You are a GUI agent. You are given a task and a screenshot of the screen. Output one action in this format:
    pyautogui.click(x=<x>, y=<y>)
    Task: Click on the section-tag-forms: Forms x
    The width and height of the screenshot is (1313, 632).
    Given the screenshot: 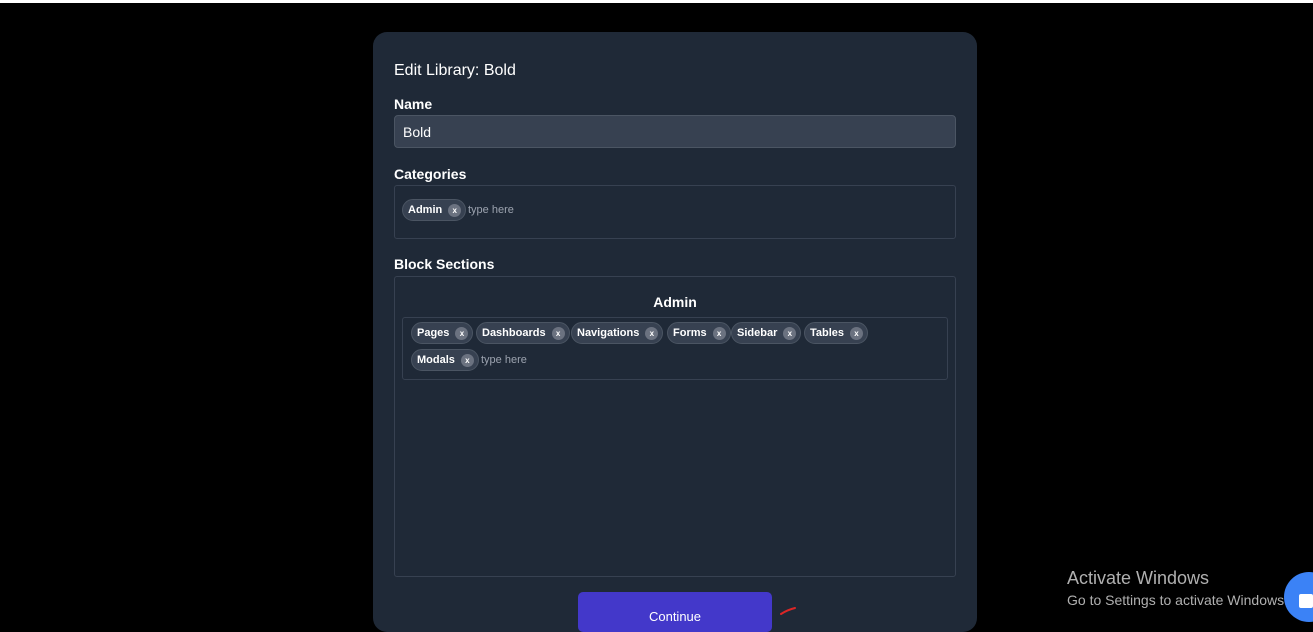 What is the action you would take?
    pyautogui.click(x=699, y=333)
    